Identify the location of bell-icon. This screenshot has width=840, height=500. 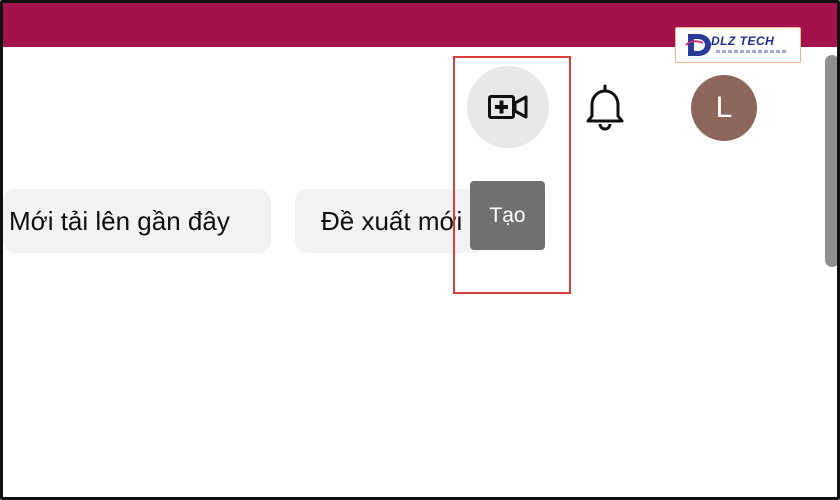
(605, 107).